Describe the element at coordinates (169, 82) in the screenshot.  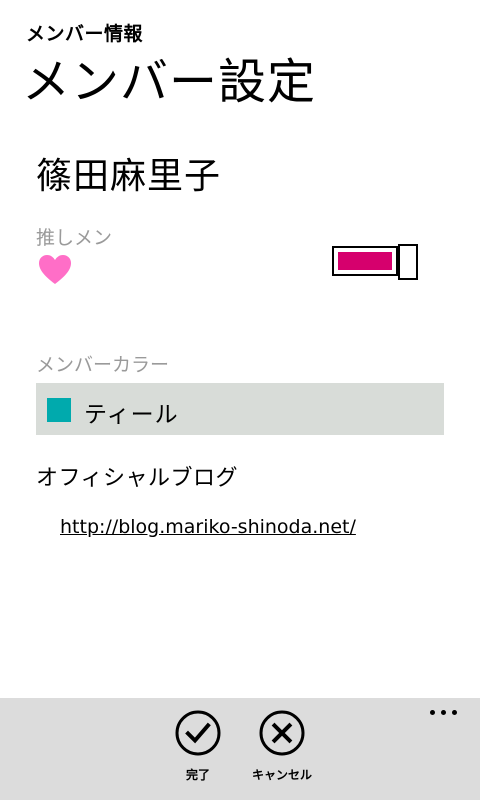
I see `page-title: メンバー設定` at that location.